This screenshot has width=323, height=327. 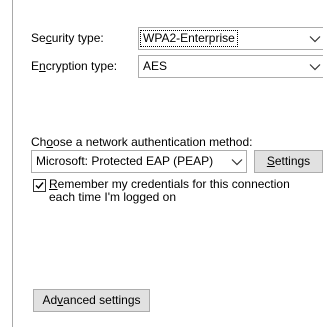 I want to click on security-type-label: Security type:, so click(x=67, y=38).